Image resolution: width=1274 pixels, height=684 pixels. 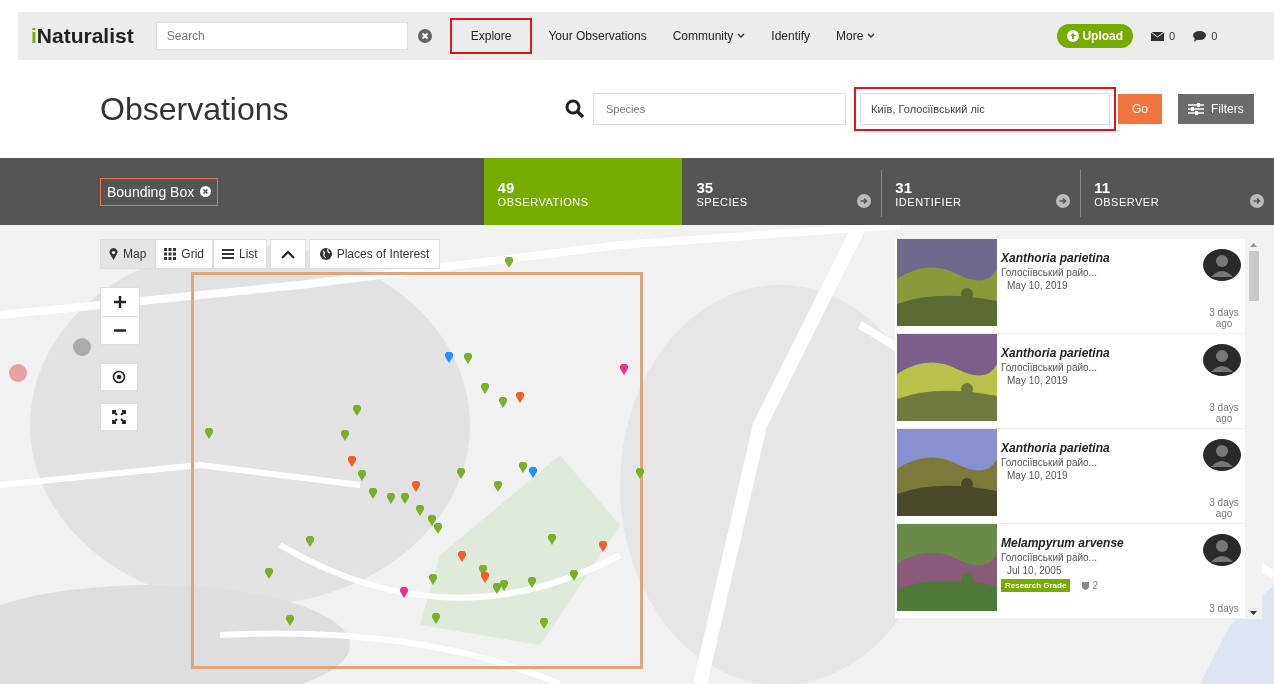 I want to click on clear-icon, so click(x=424, y=36).